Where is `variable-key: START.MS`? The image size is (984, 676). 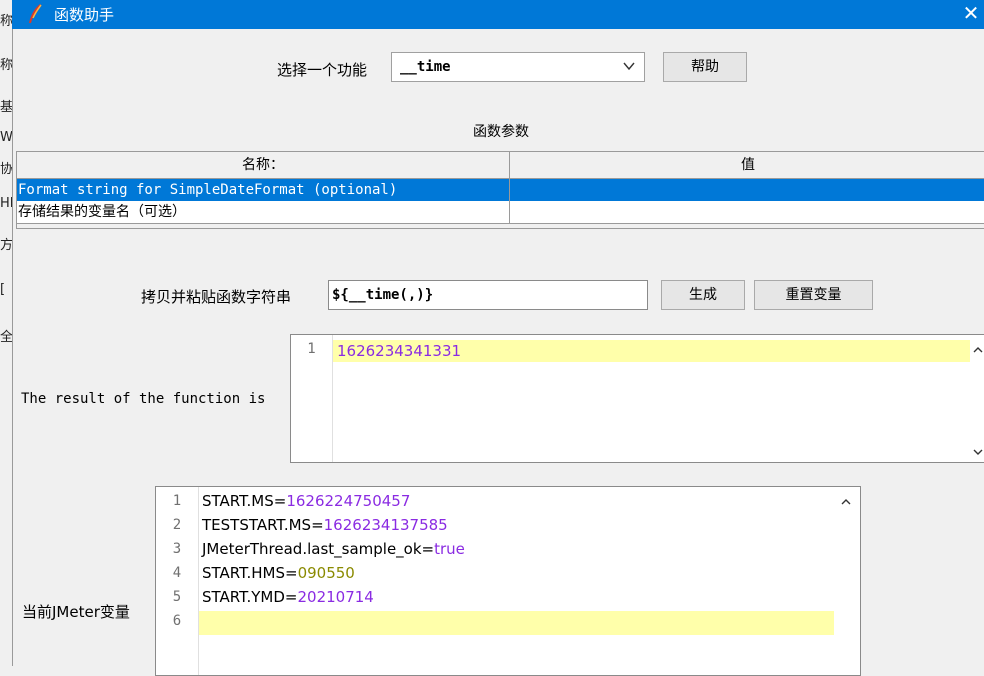 variable-key: START.MS is located at coordinates (238, 501).